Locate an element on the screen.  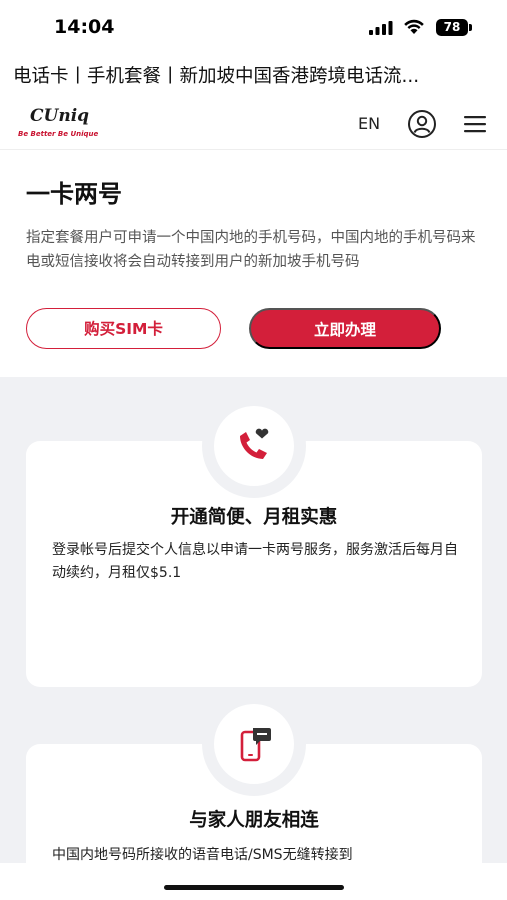
phone-heart-icon is located at coordinates (254, 443).